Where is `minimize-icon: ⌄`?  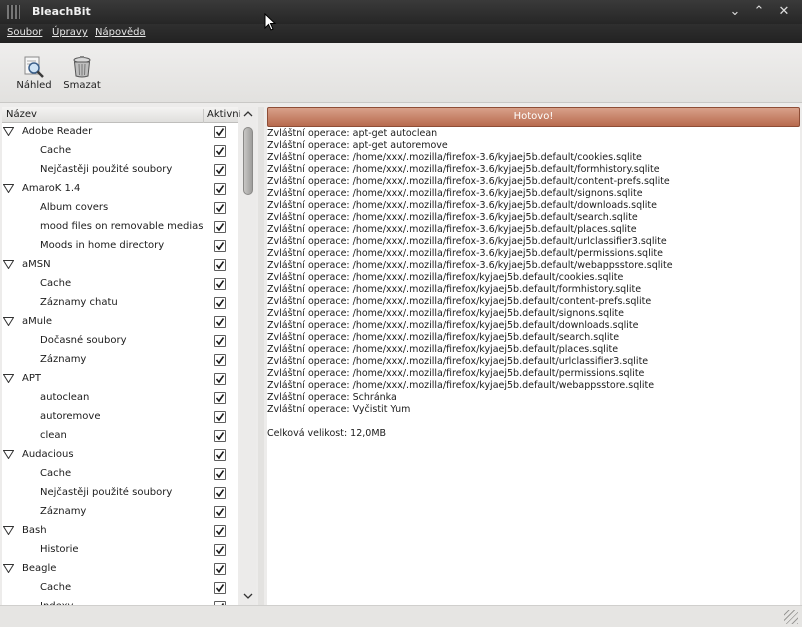
minimize-icon: ⌄ is located at coordinates (735, 12).